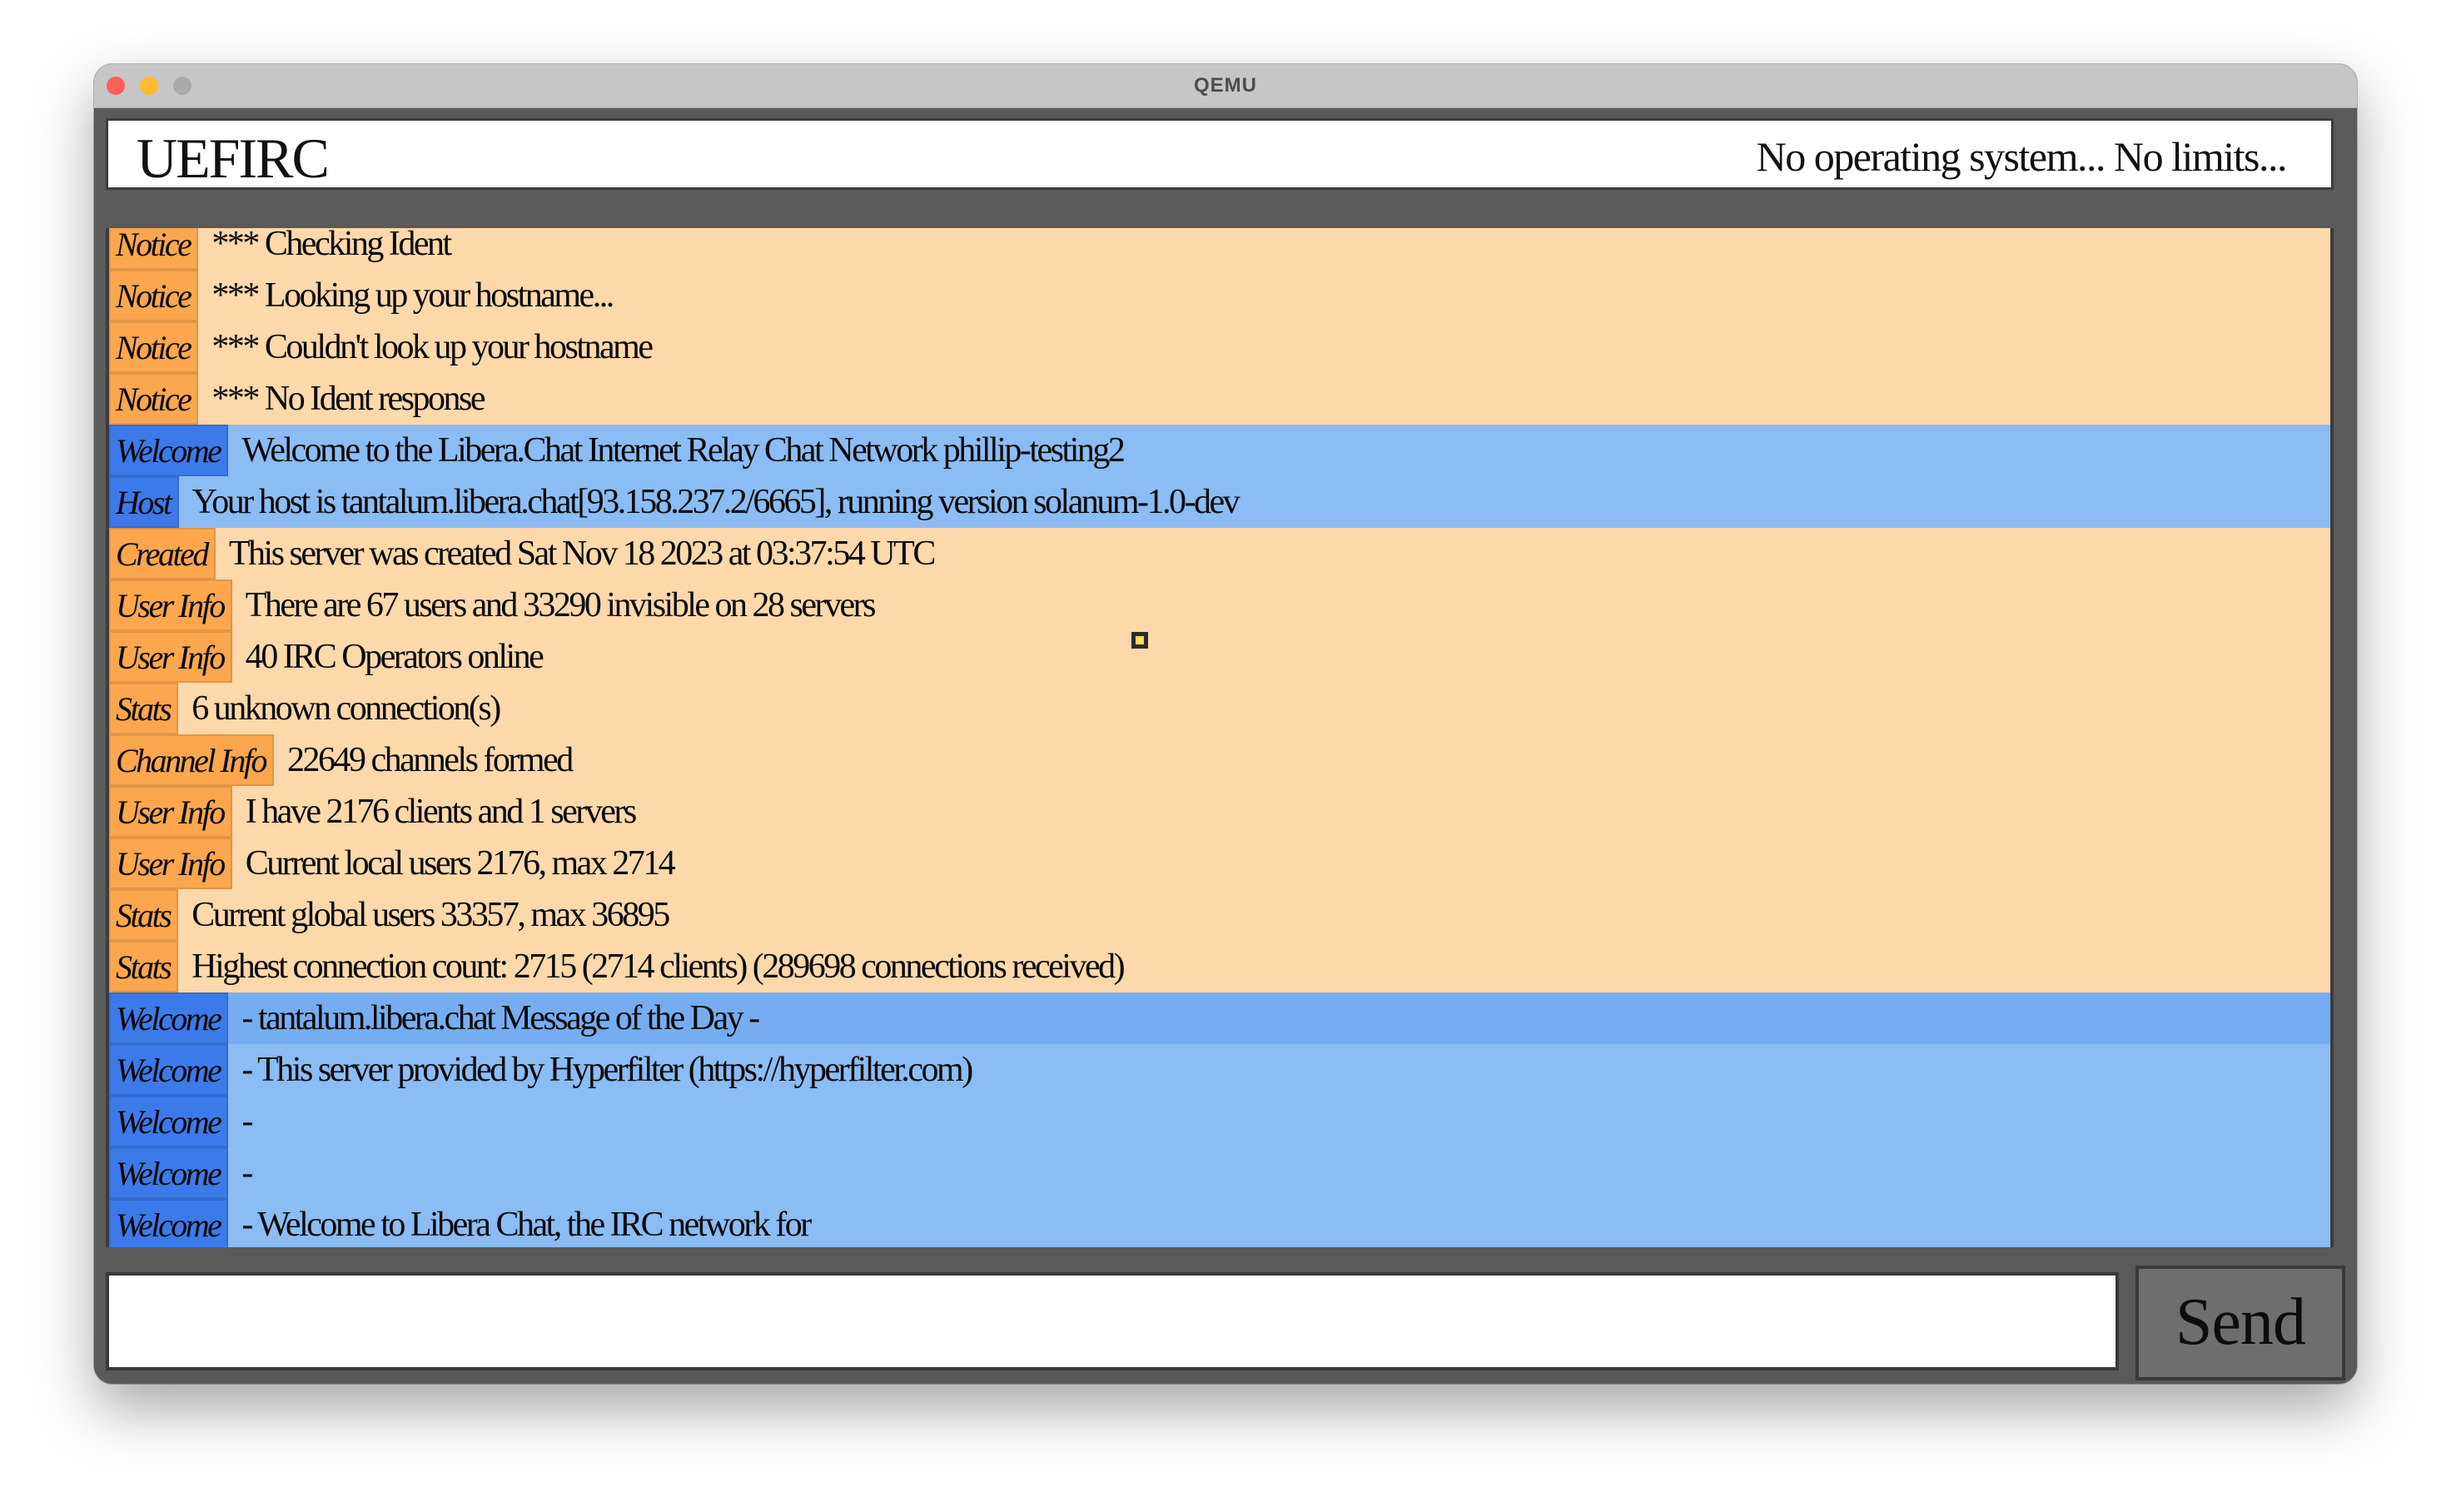 The image size is (2451, 1512). What do you see at coordinates (346, 709) in the screenshot?
I see `message-text: 6 unknown connection(s)` at bounding box center [346, 709].